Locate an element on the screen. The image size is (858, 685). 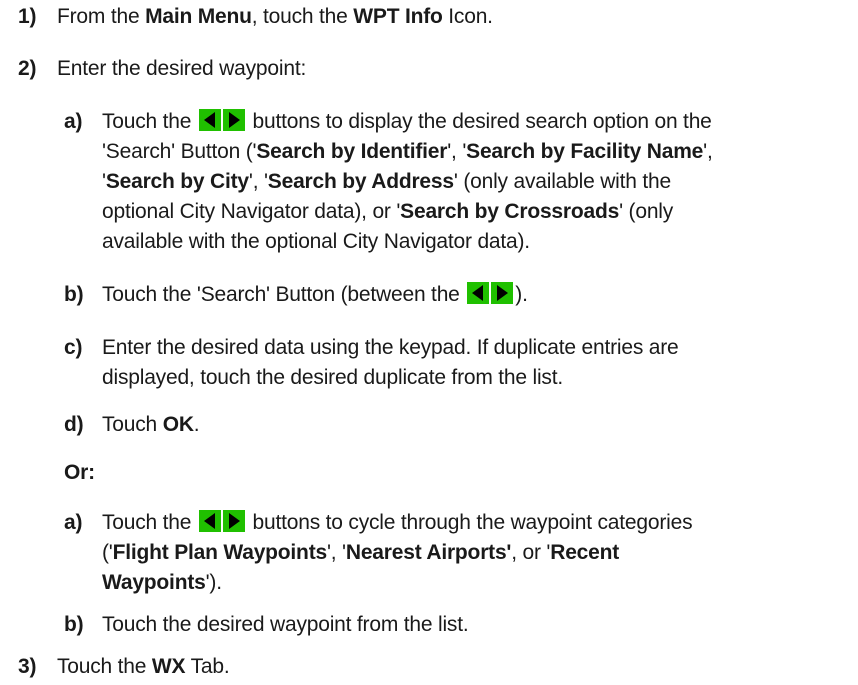
substep-letter: c) is located at coordinates (73, 347).